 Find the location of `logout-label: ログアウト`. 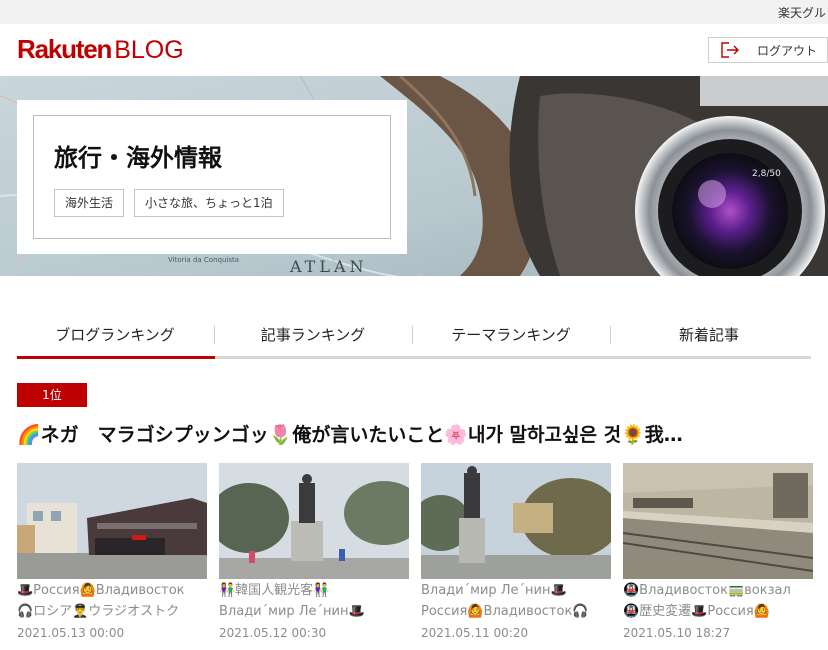

logout-label: ログアウト is located at coordinates (787, 50).